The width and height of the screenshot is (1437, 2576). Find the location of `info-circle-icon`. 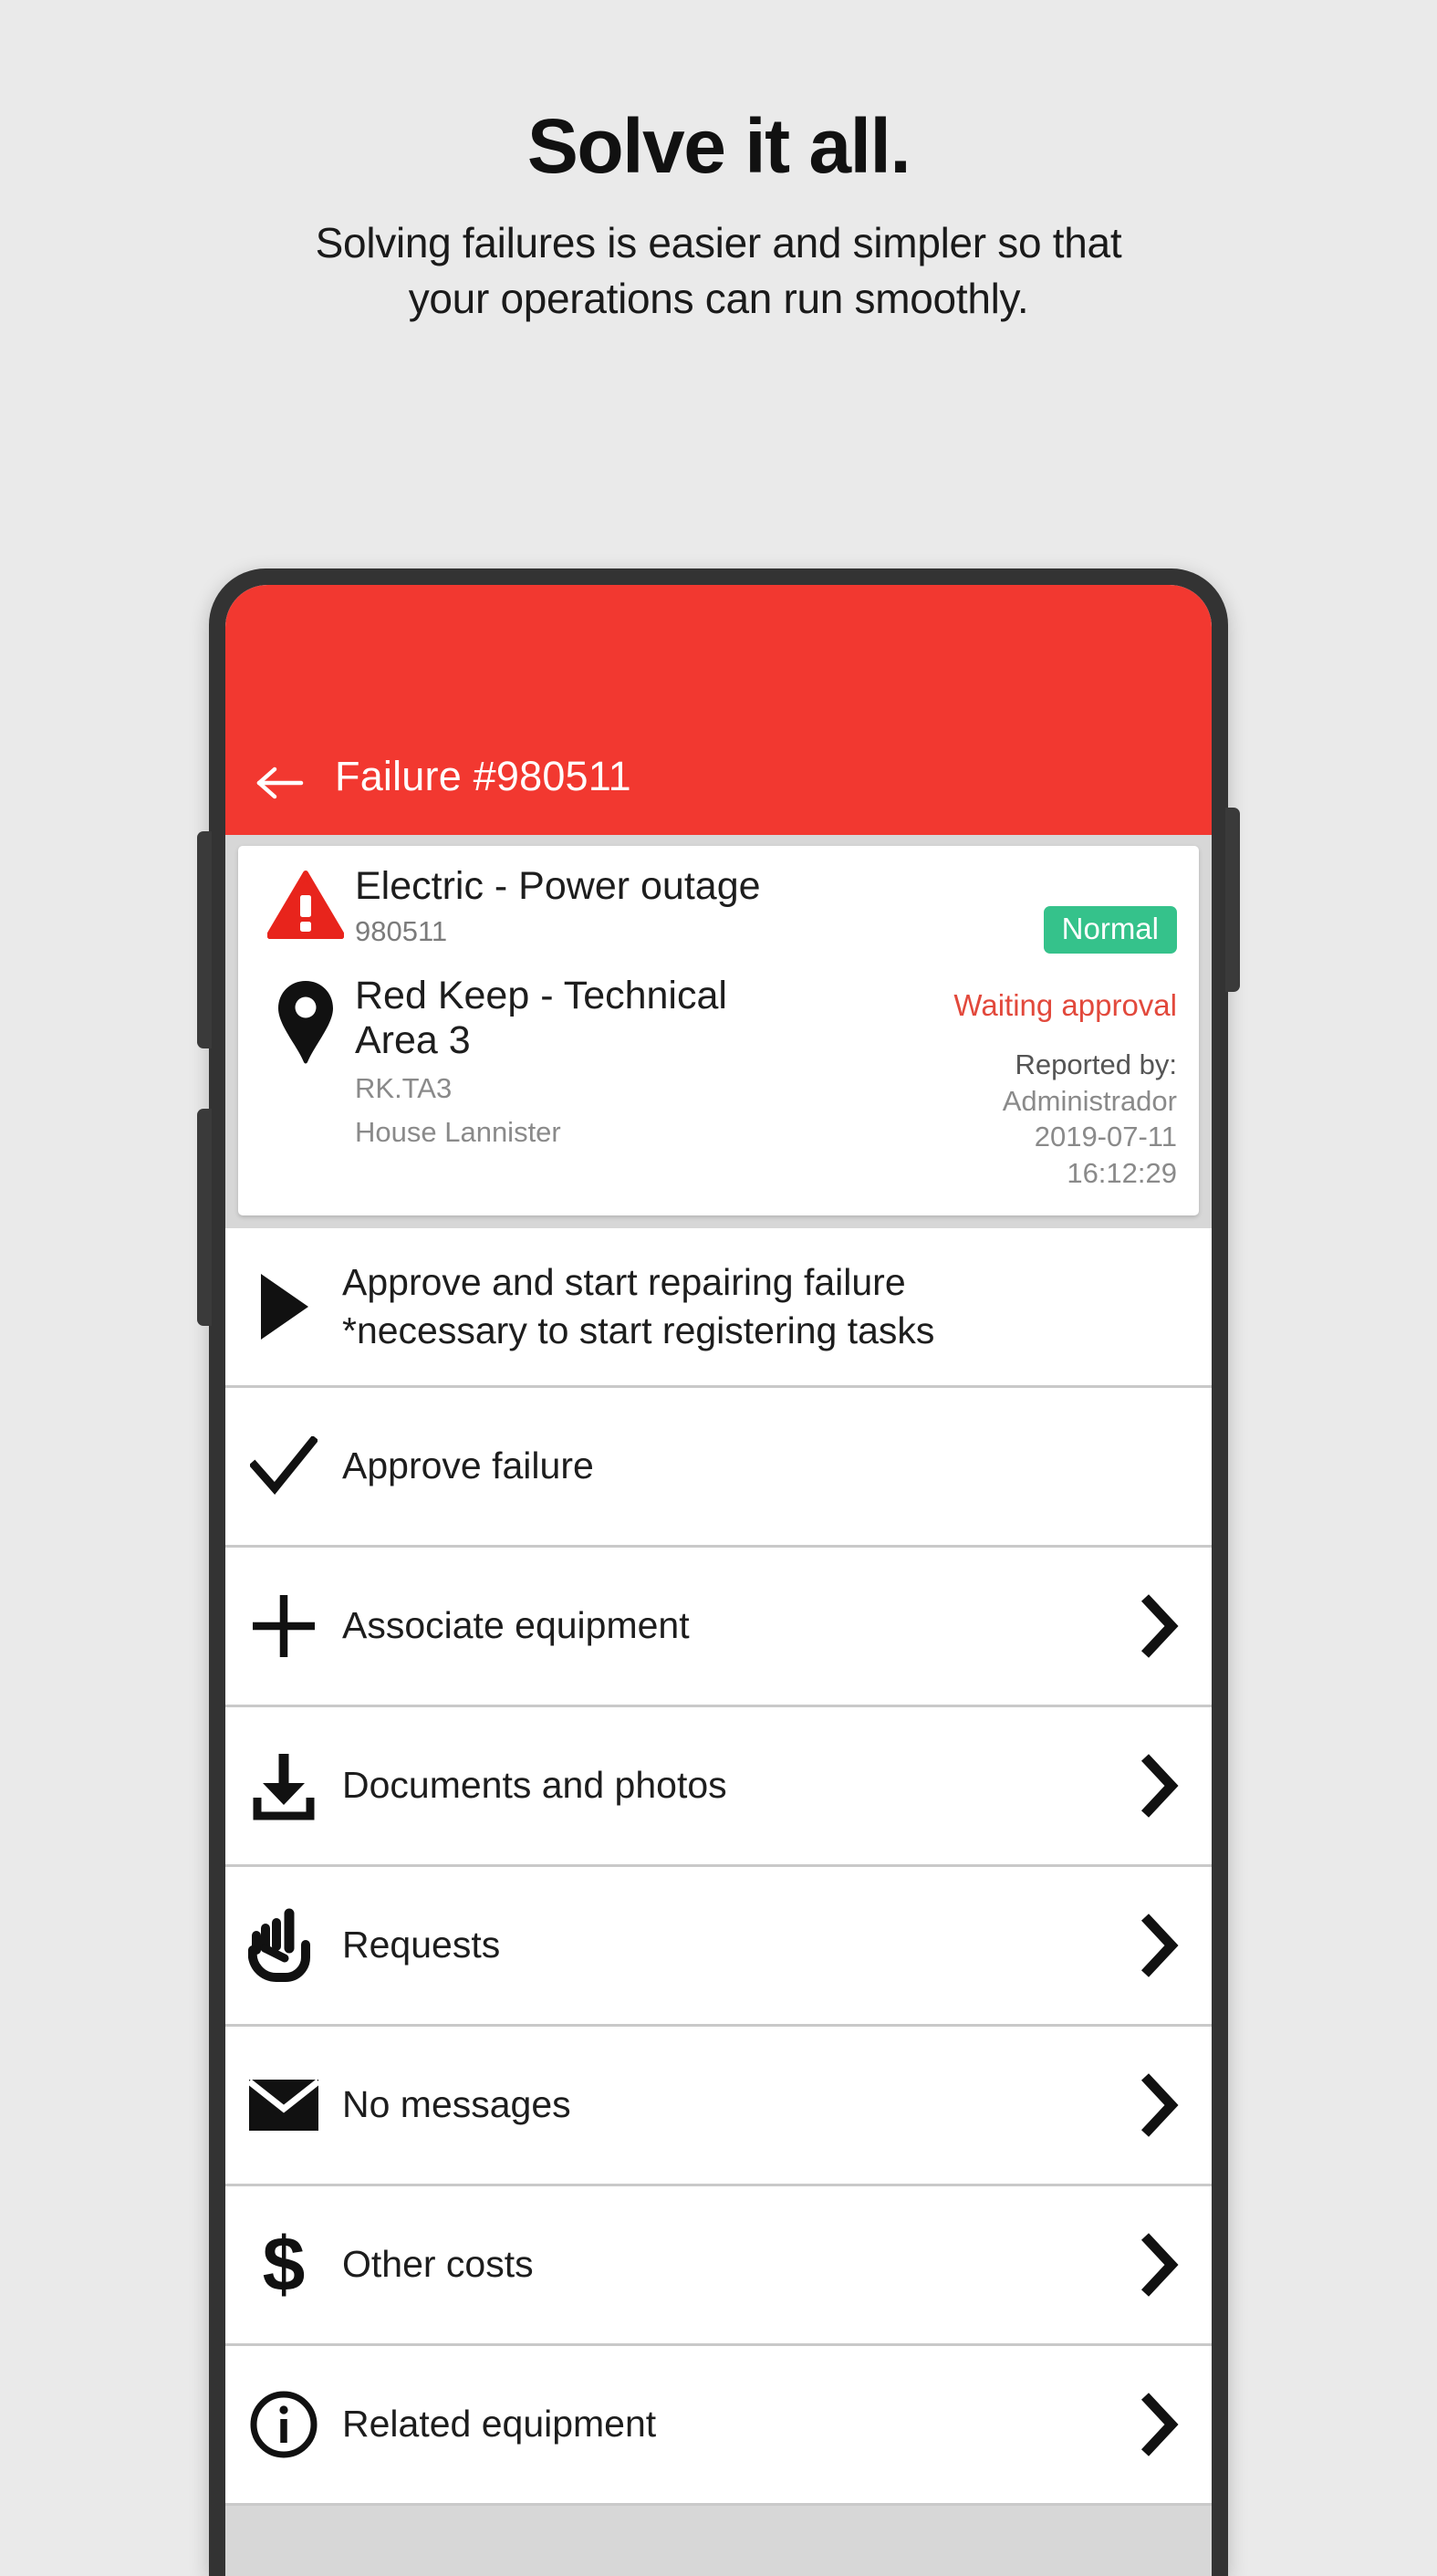

info-circle-icon is located at coordinates (283, 2424).